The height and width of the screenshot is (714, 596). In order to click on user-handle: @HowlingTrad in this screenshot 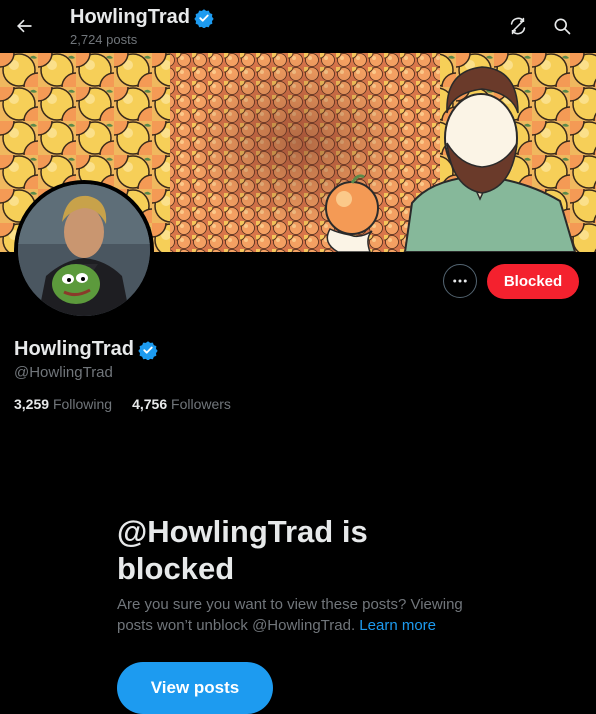, I will do `click(63, 372)`.